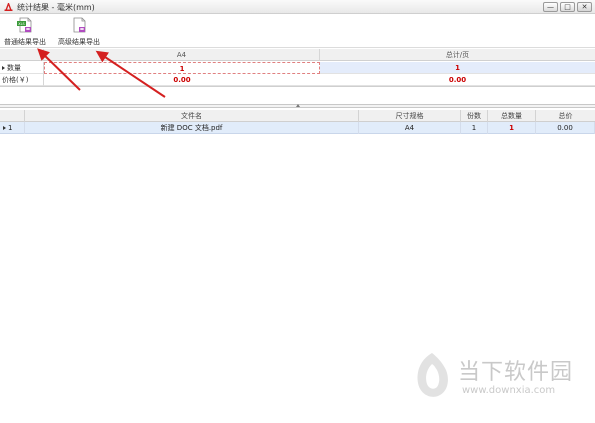  What do you see at coordinates (457, 55) in the screenshot?
I see `summary-header-total: 总计/页` at bounding box center [457, 55].